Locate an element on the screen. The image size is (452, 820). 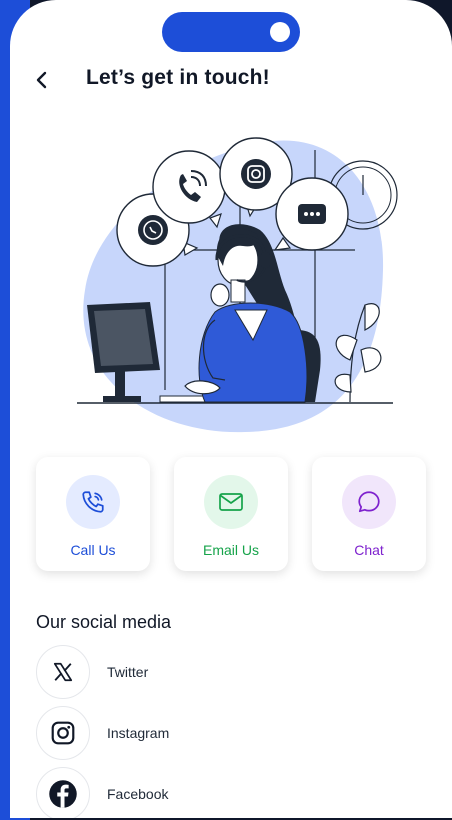
status-pill-dot is located at coordinates (280, 32).